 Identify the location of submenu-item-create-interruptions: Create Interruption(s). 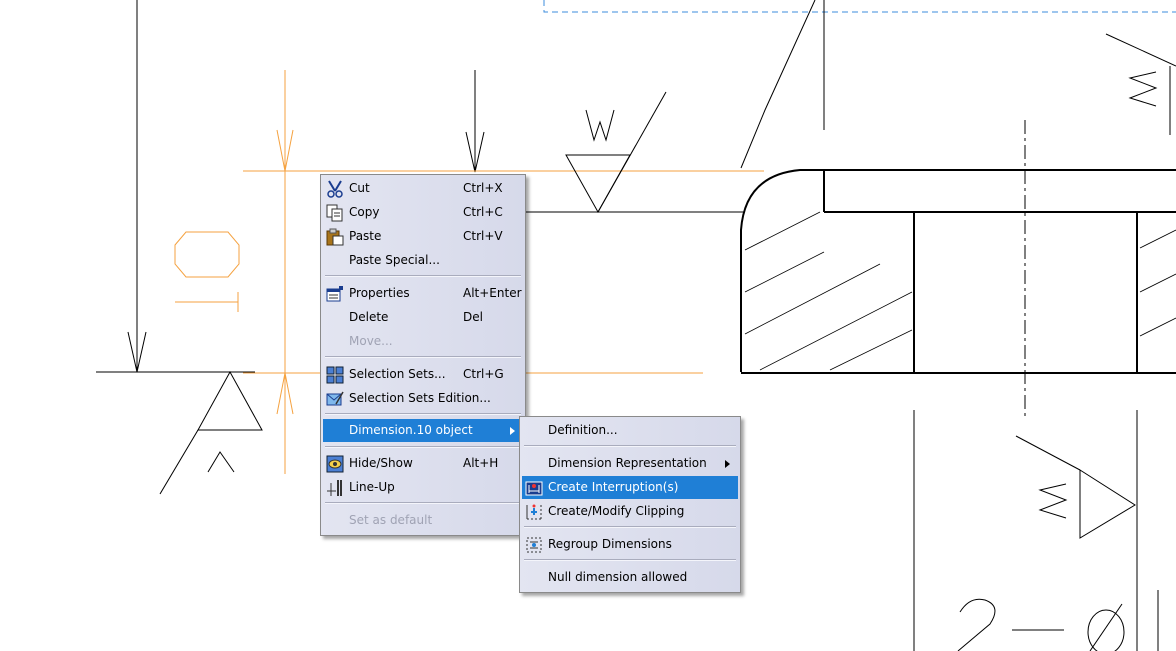
(630, 487).